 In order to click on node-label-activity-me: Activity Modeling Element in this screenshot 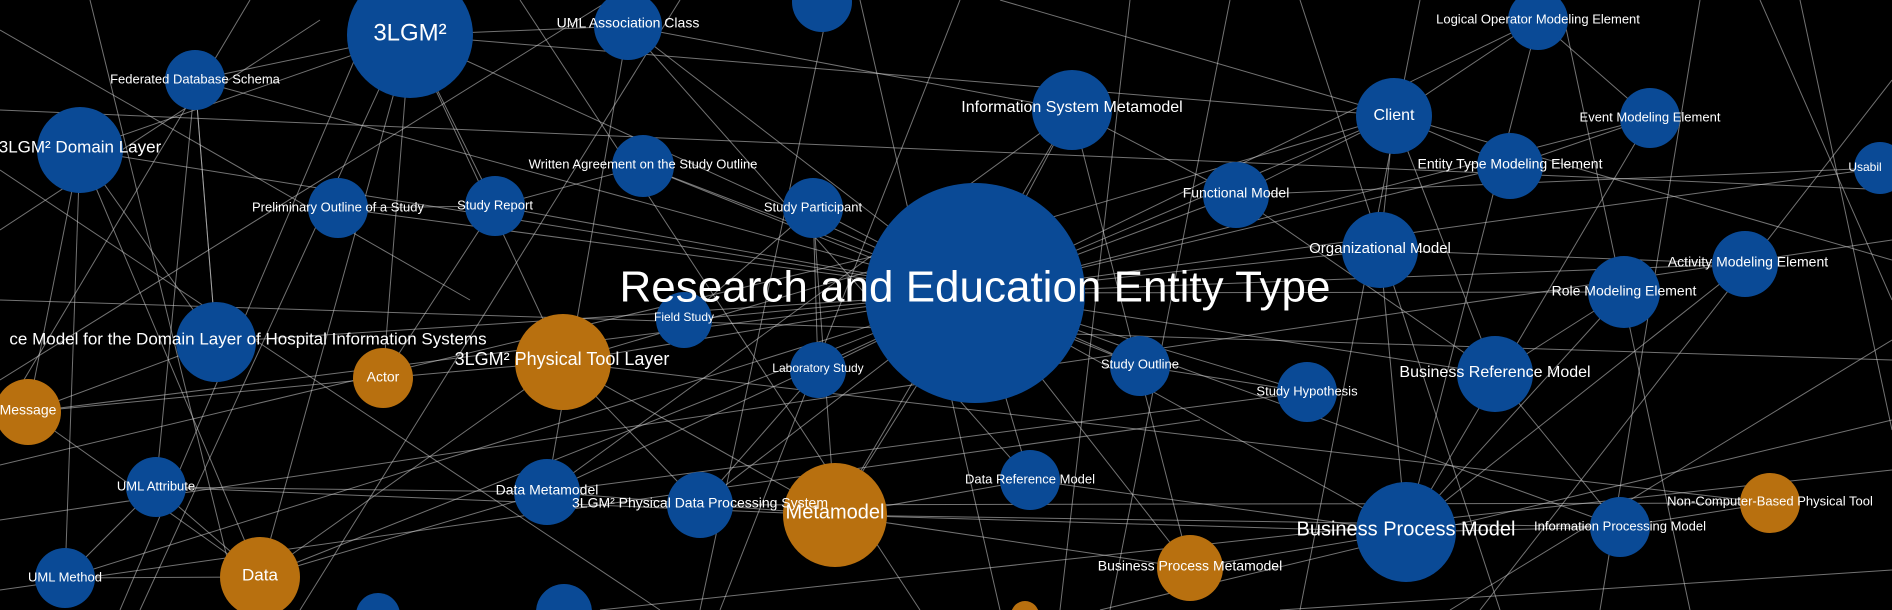, I will do `click(1748, 262)`.